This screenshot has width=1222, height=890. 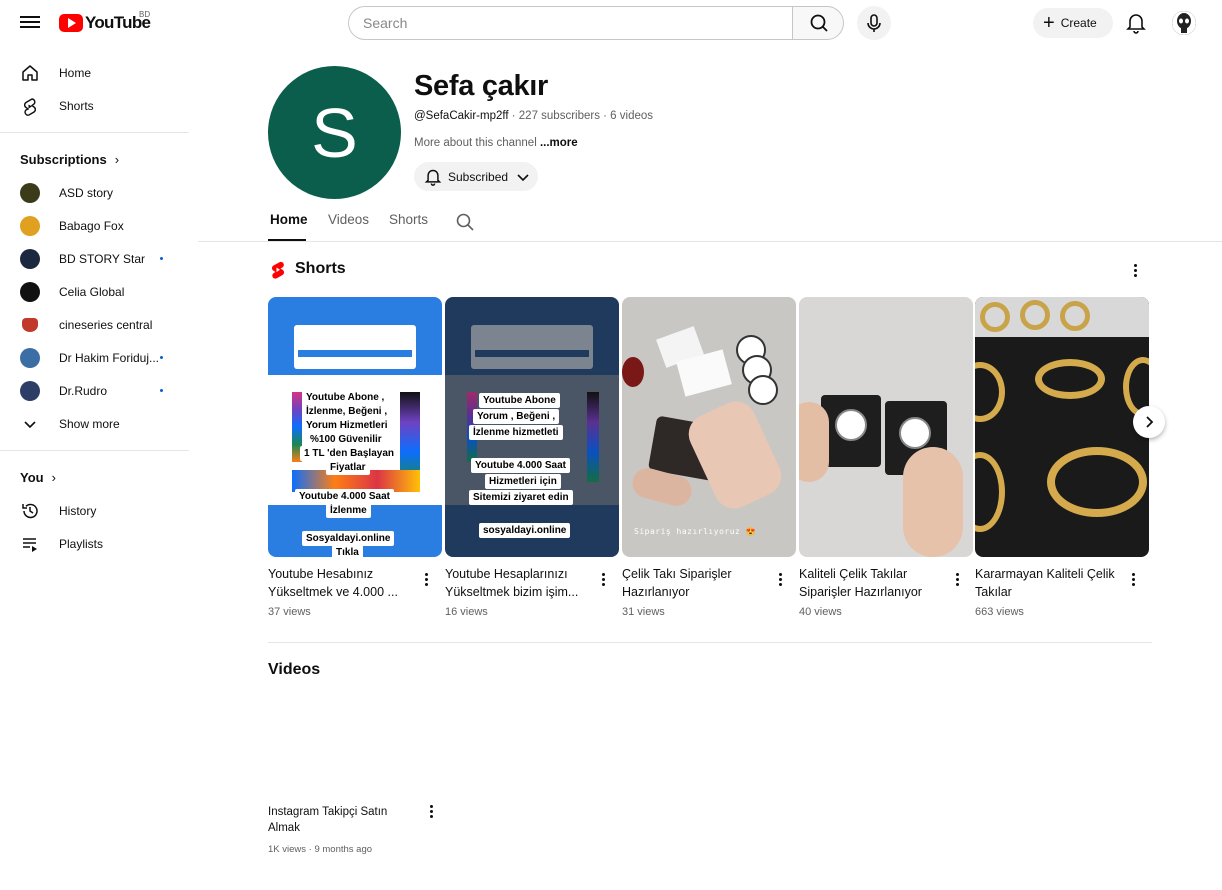 What do you see at coordinates (643, 612) in the screenshot?
I see `short-views: 31 views` at bounding box center [643, 612].